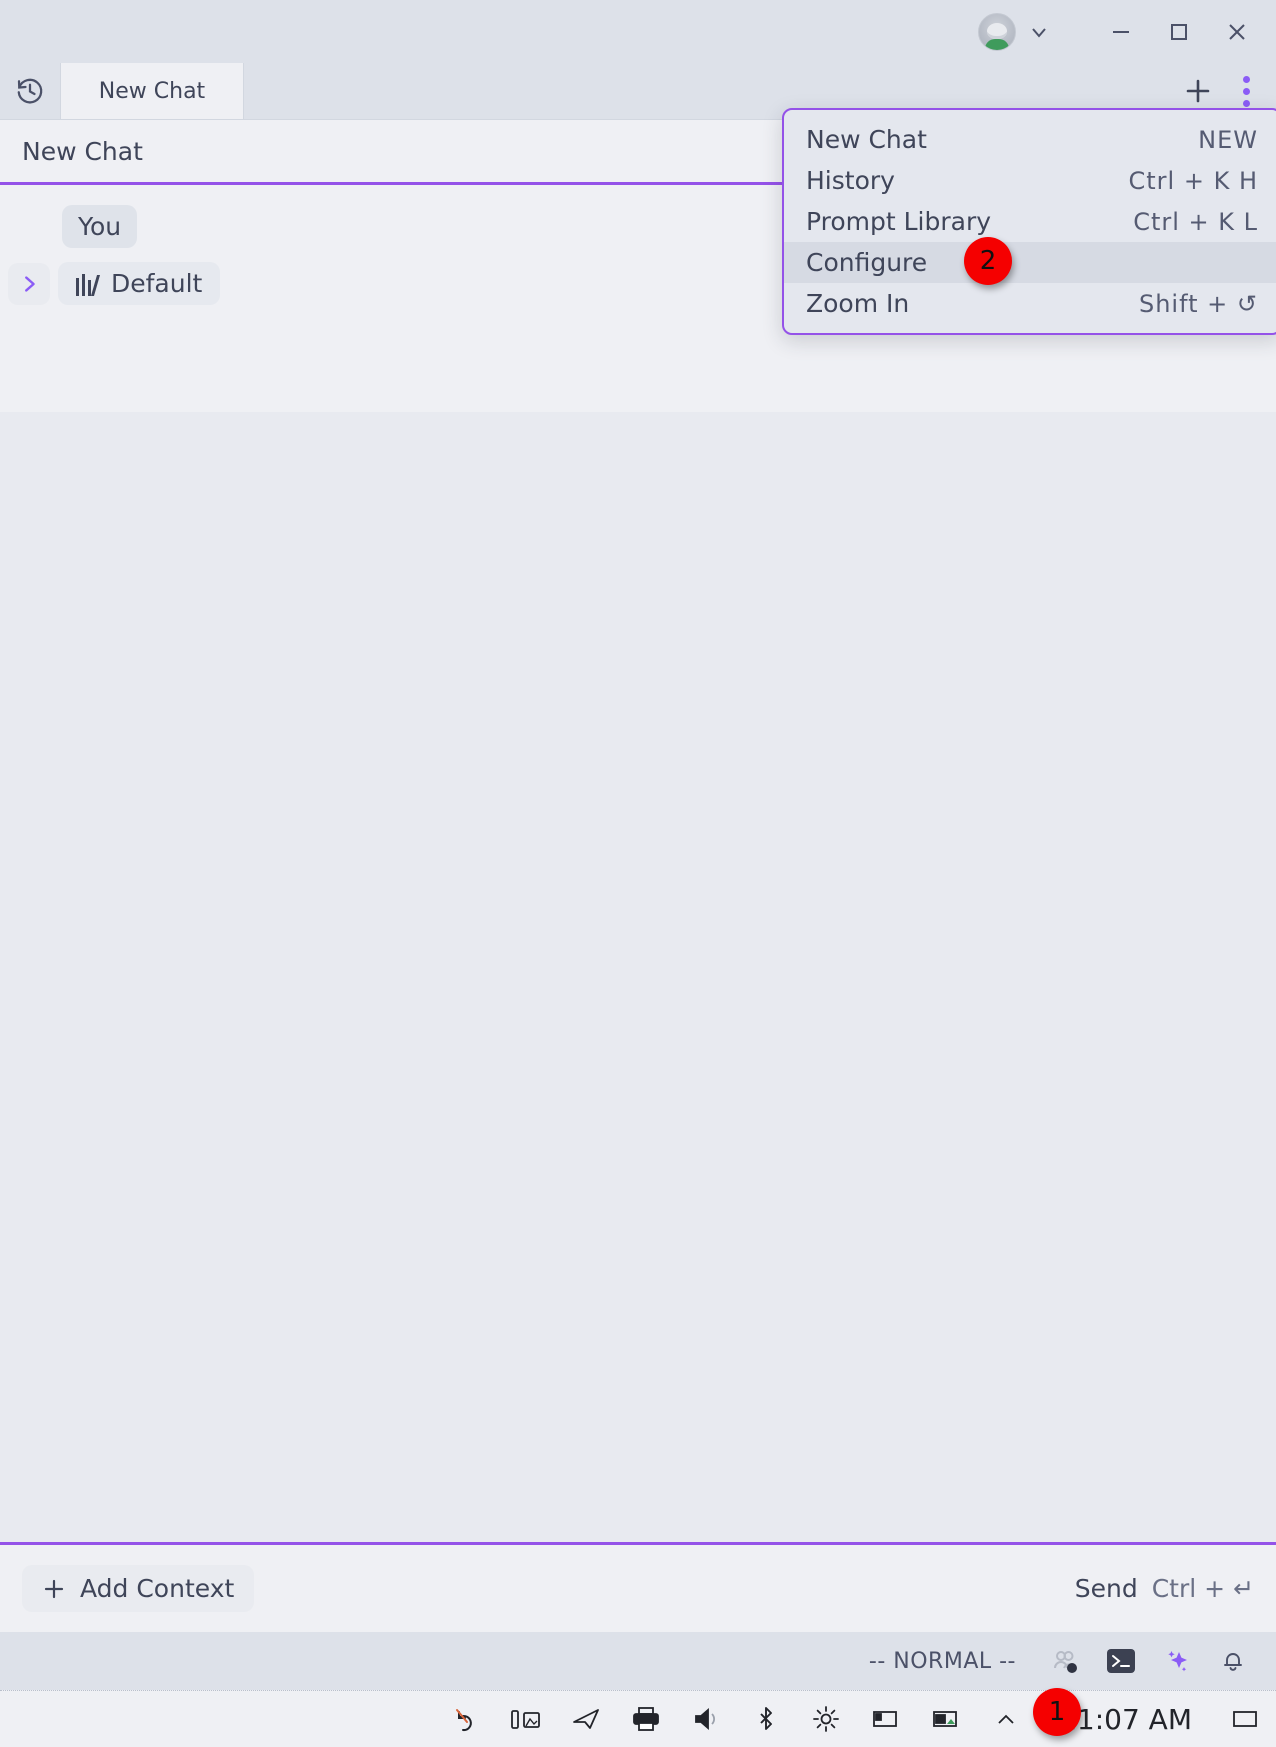 This screenshot has height=1747, width=1276. Describe the element at coordinates (988, 261) in the screenshot. I see `annotation-marker-2: 2` at that location.